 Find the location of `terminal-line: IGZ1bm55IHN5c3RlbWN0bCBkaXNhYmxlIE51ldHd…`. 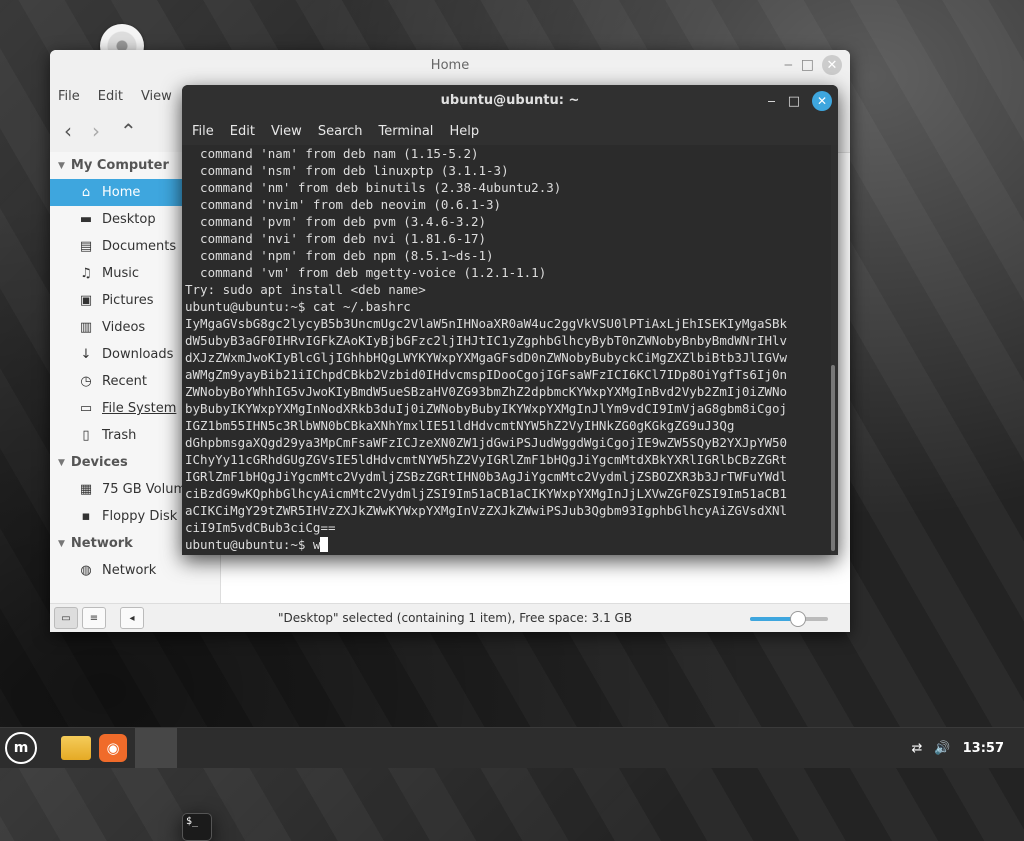

terminal-line: IGZ1bm55IHN5c3RlbWN0bCBkaXNhYmxlIE51ldHd… is located at coordinates (460, 425).